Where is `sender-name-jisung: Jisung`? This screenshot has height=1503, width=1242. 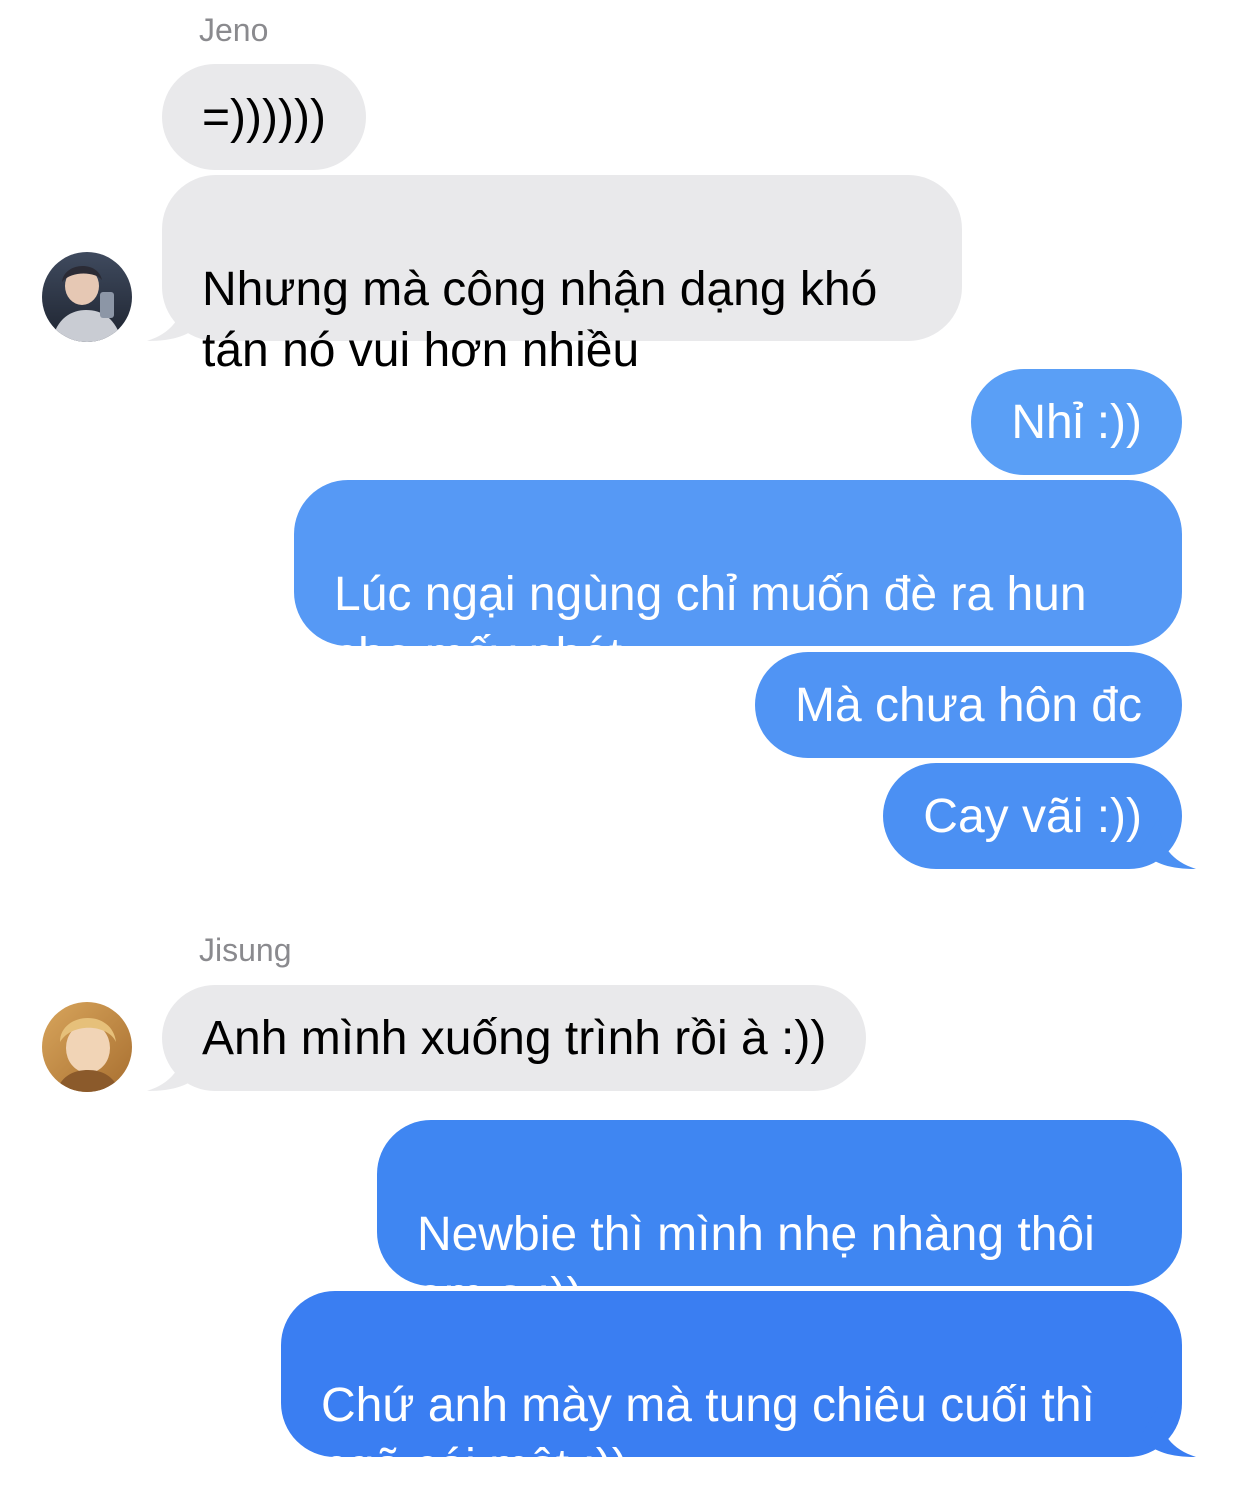
sender-name-jisung: Jisung is located at coordinates (245, 950).